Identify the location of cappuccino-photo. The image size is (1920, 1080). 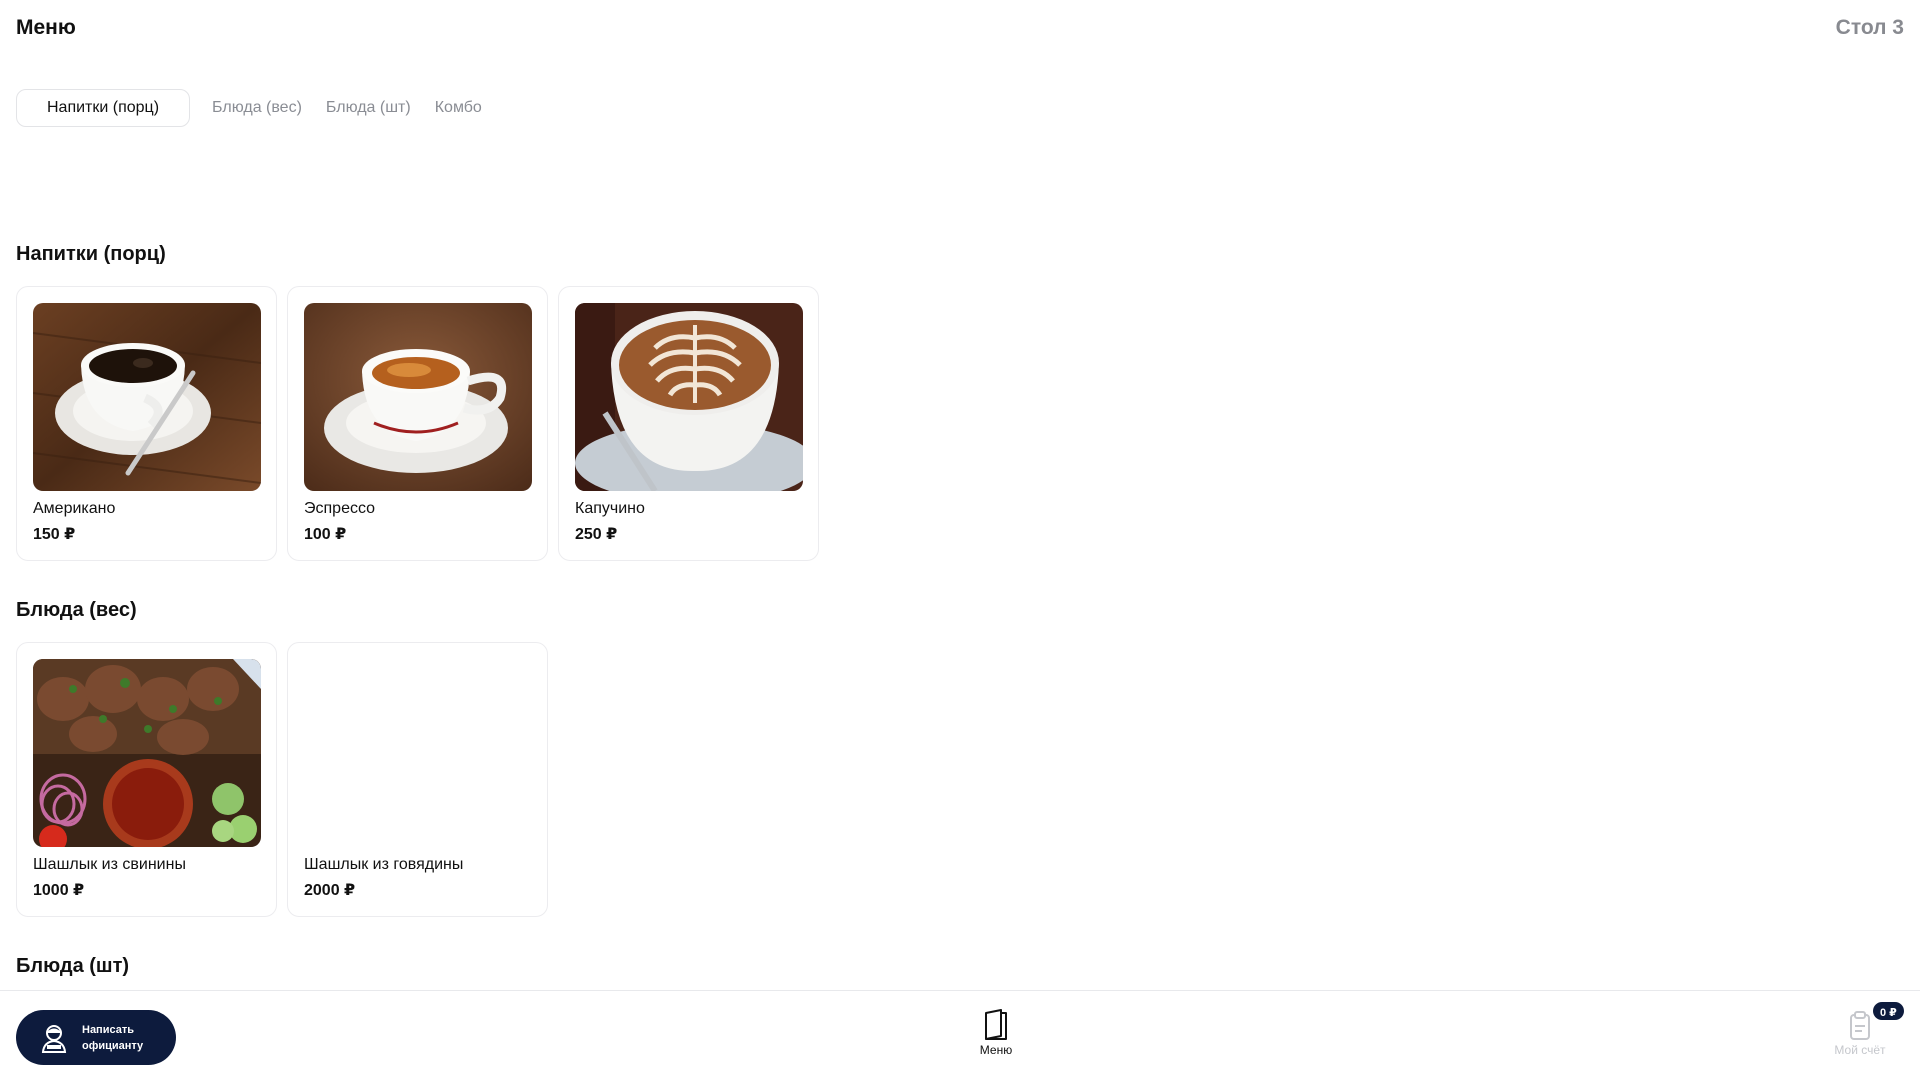
(689, 397).